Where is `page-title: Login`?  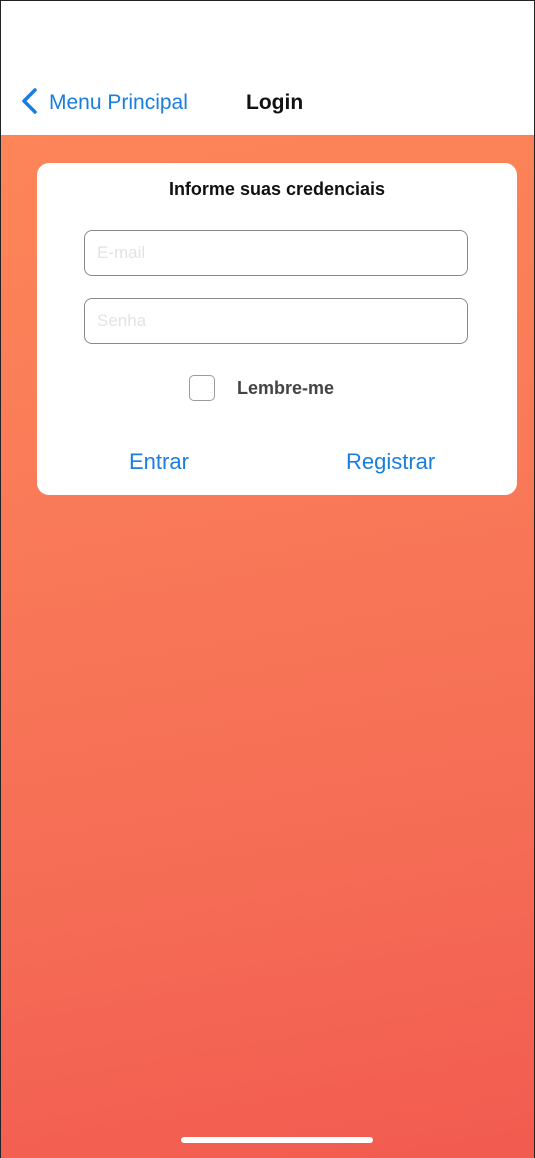
page-title: Login is located at coordinates (275, 102).